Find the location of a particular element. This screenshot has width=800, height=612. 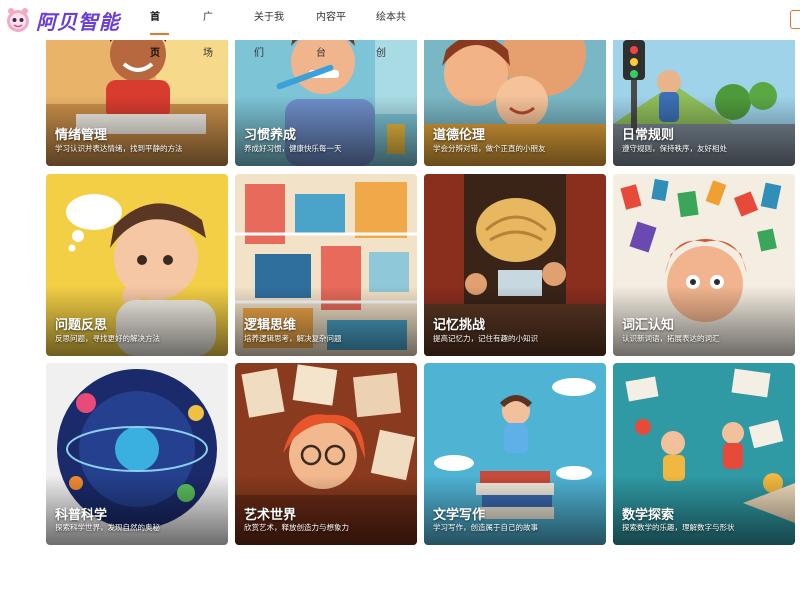

card-subtitle: 学会分辨对错，做个正直的小朋友 is located at coordinates (489, 148).